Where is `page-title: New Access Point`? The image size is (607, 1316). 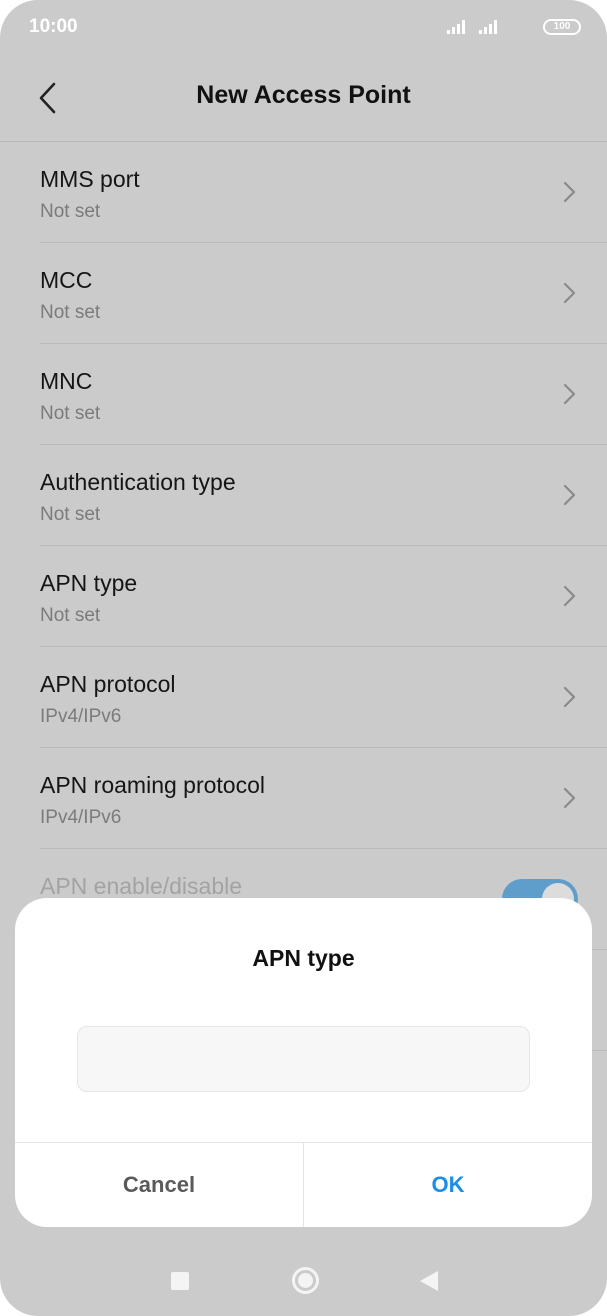 page-title: New Access Point is located at coordinates (303, 95).